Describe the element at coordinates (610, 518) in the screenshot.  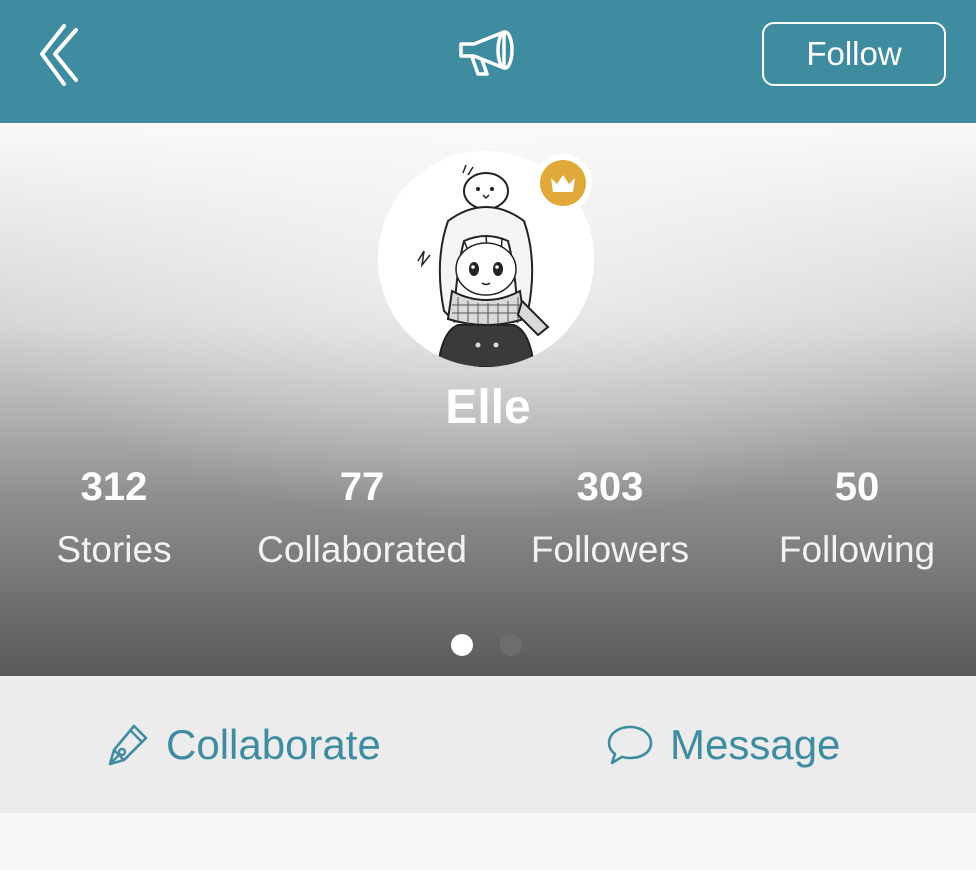
I see `stat-followers: 303 Followers` at that location.